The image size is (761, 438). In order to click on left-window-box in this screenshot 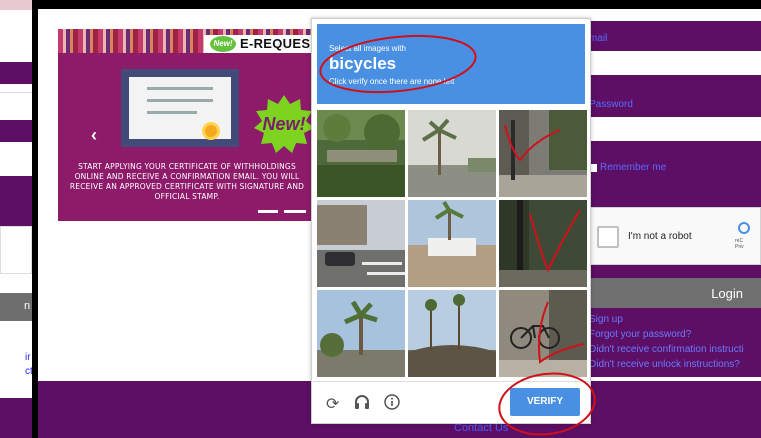, I will do `click(16, 250)`.